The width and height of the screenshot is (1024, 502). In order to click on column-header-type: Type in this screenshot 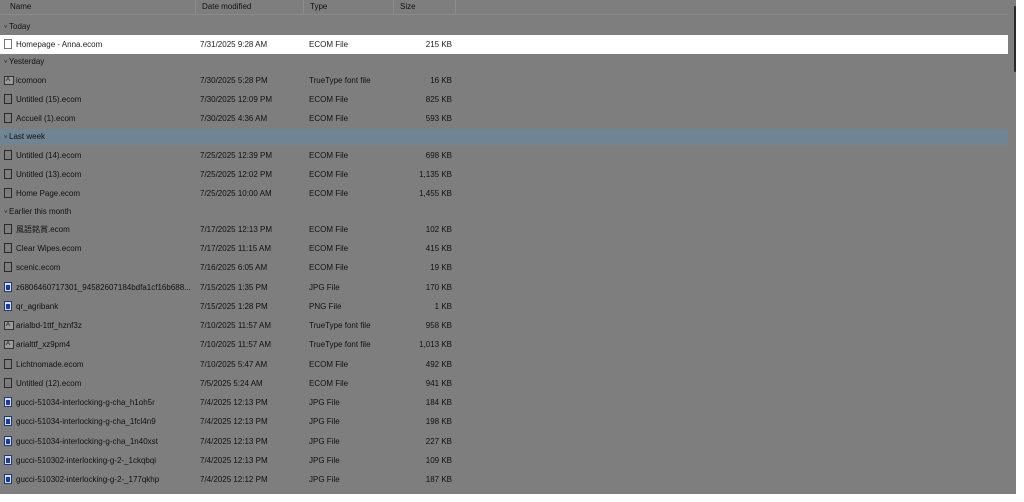, I will do `click(349, 7)`.